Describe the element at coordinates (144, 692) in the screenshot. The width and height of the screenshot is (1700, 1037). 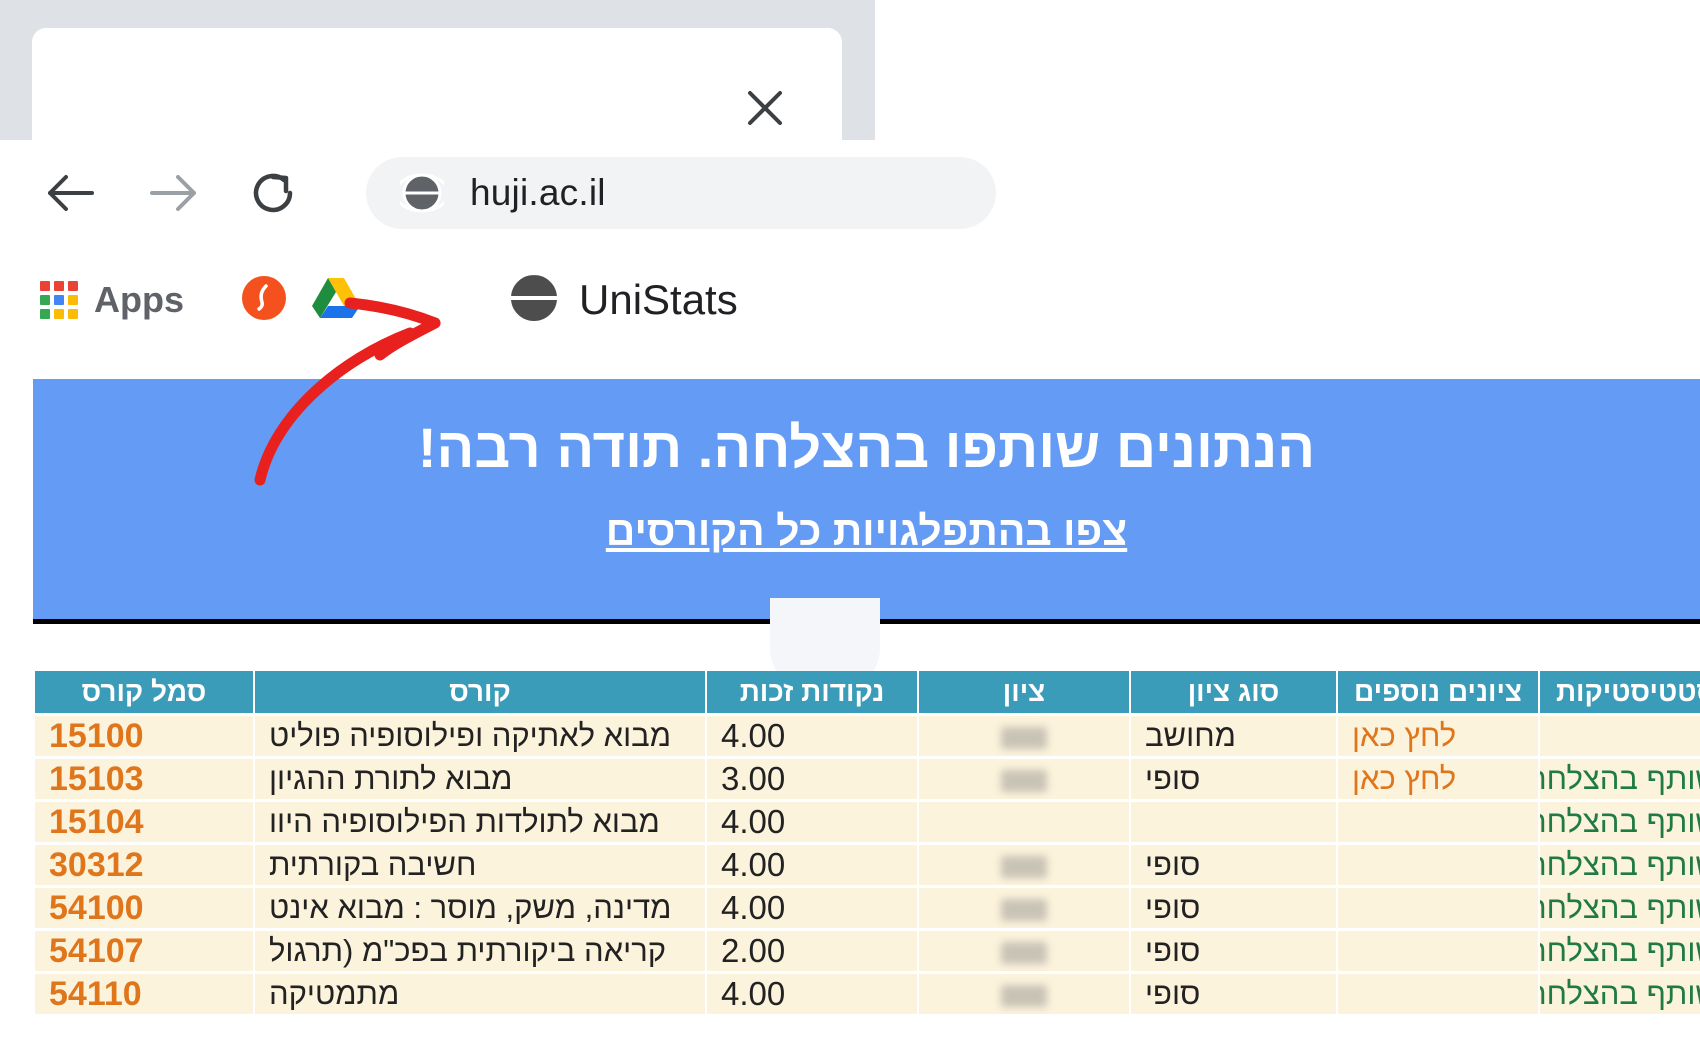
I see `col-header-code: סמל קורס` at that location.